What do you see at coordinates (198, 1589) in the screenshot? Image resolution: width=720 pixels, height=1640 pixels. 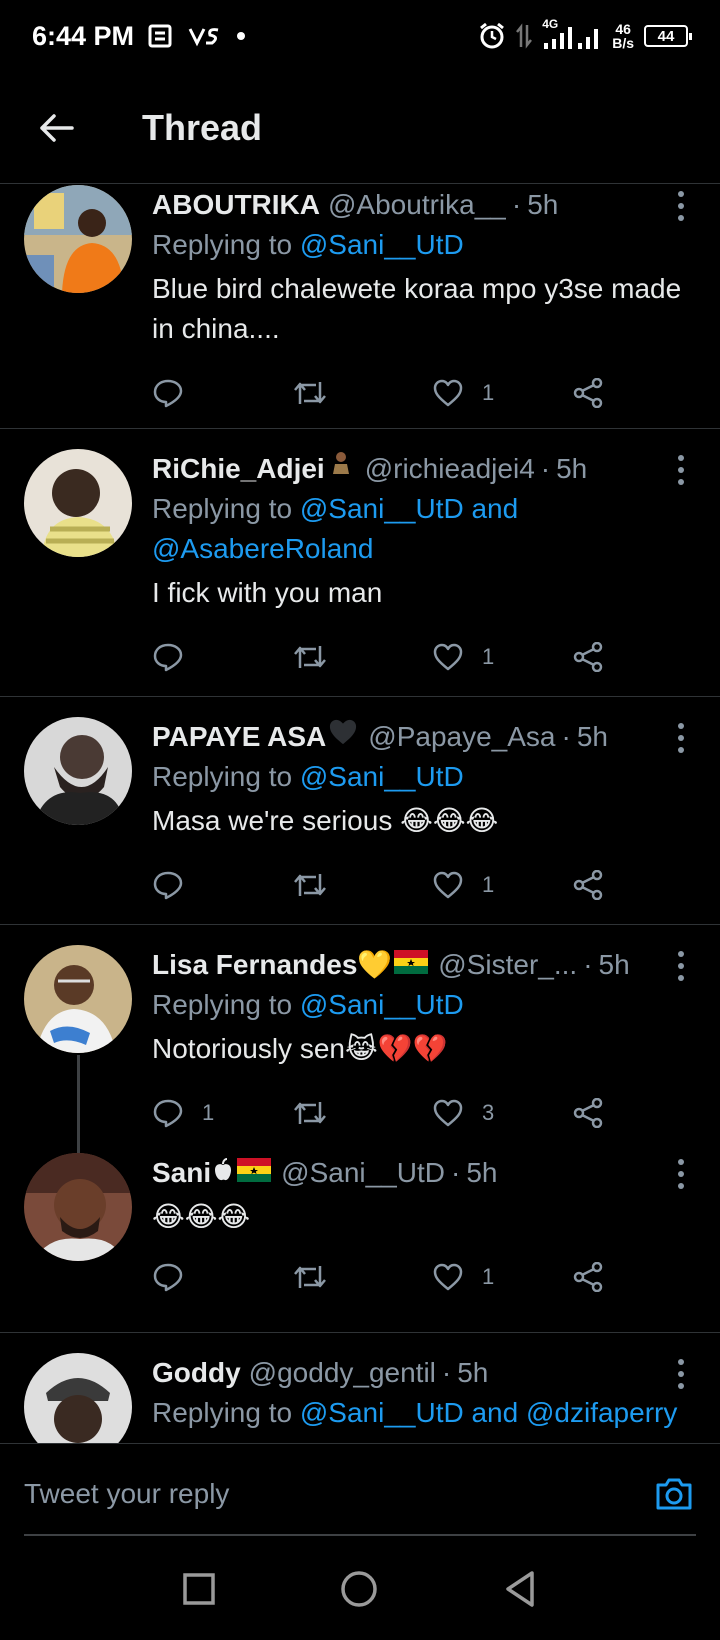 I see `square-icon` at bounding box center [198, 1589].